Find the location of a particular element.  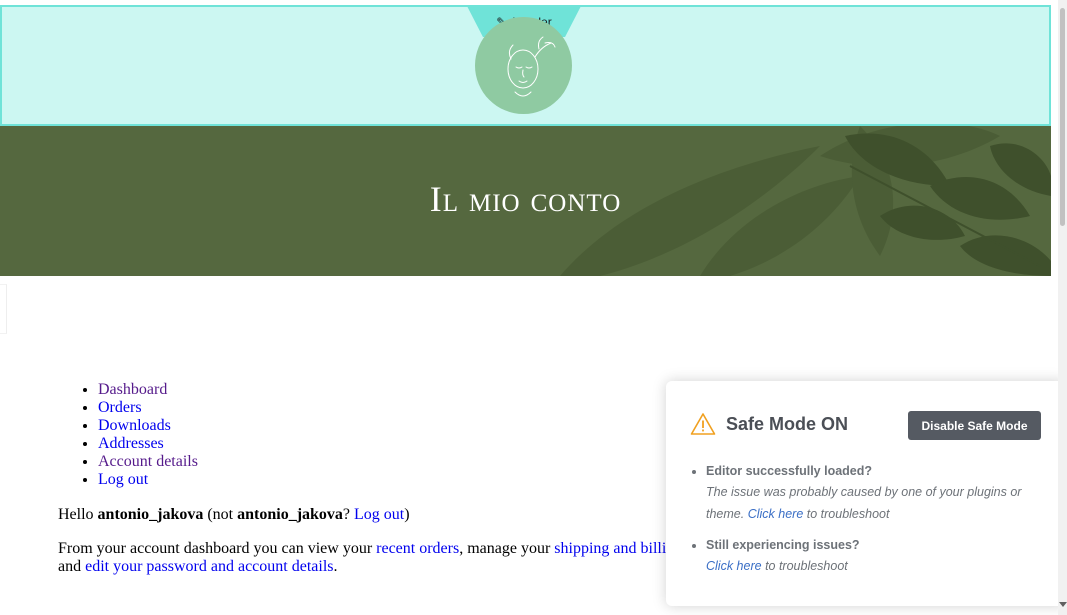

nav-link-logout: Log out is located at coordinates (123, 479).